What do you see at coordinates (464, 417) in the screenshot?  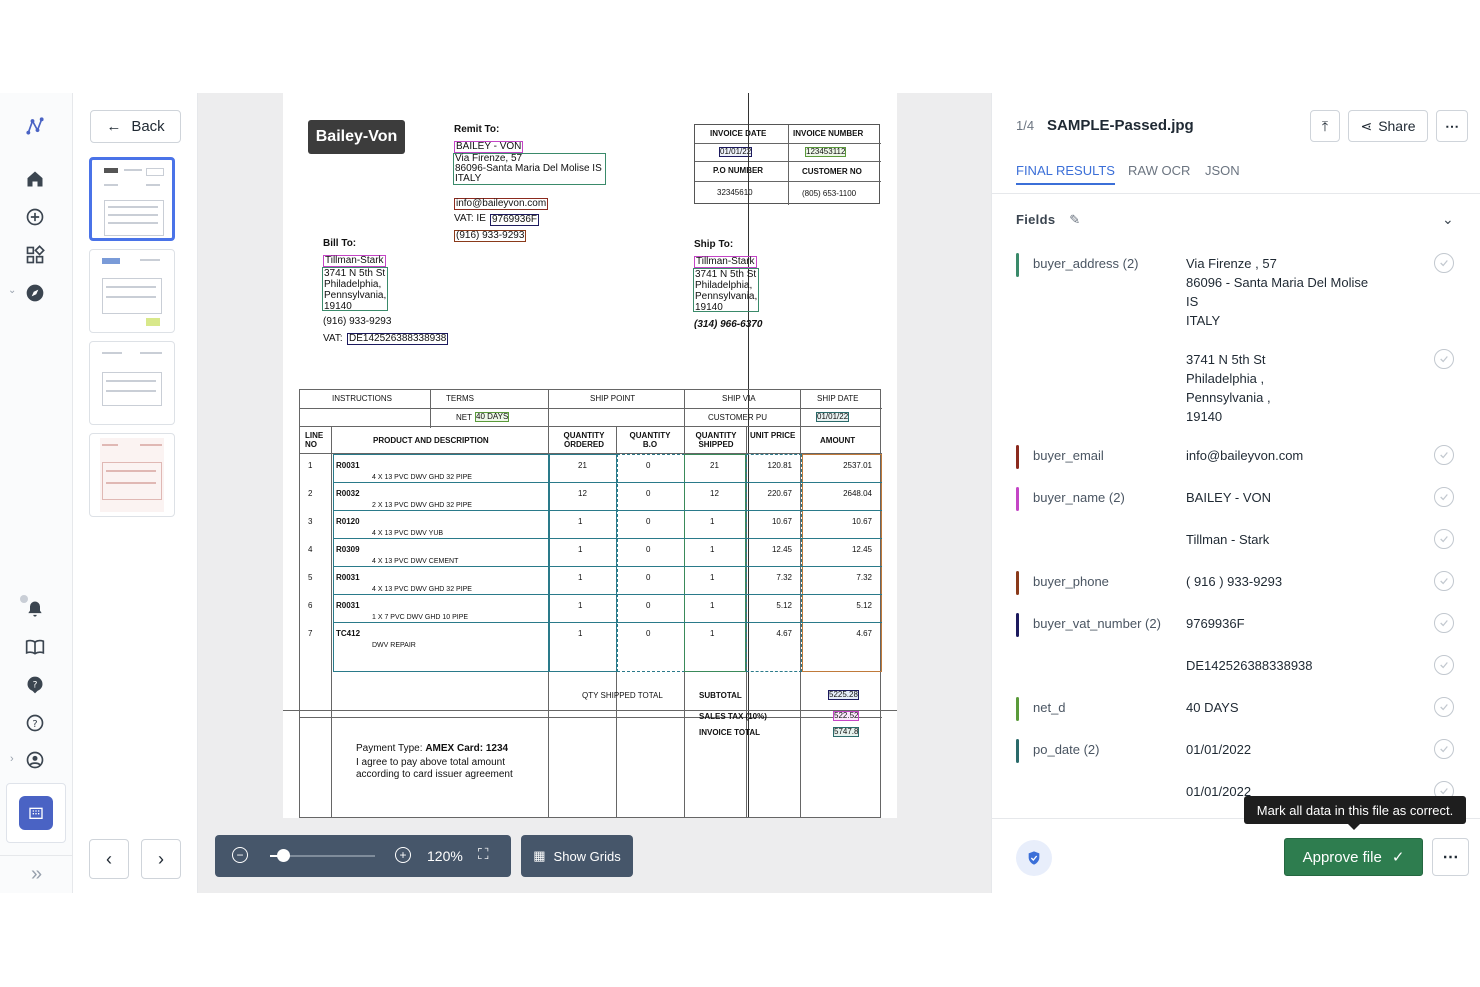 I see `terms-prefix: NET` at bounding box center [464, 417].